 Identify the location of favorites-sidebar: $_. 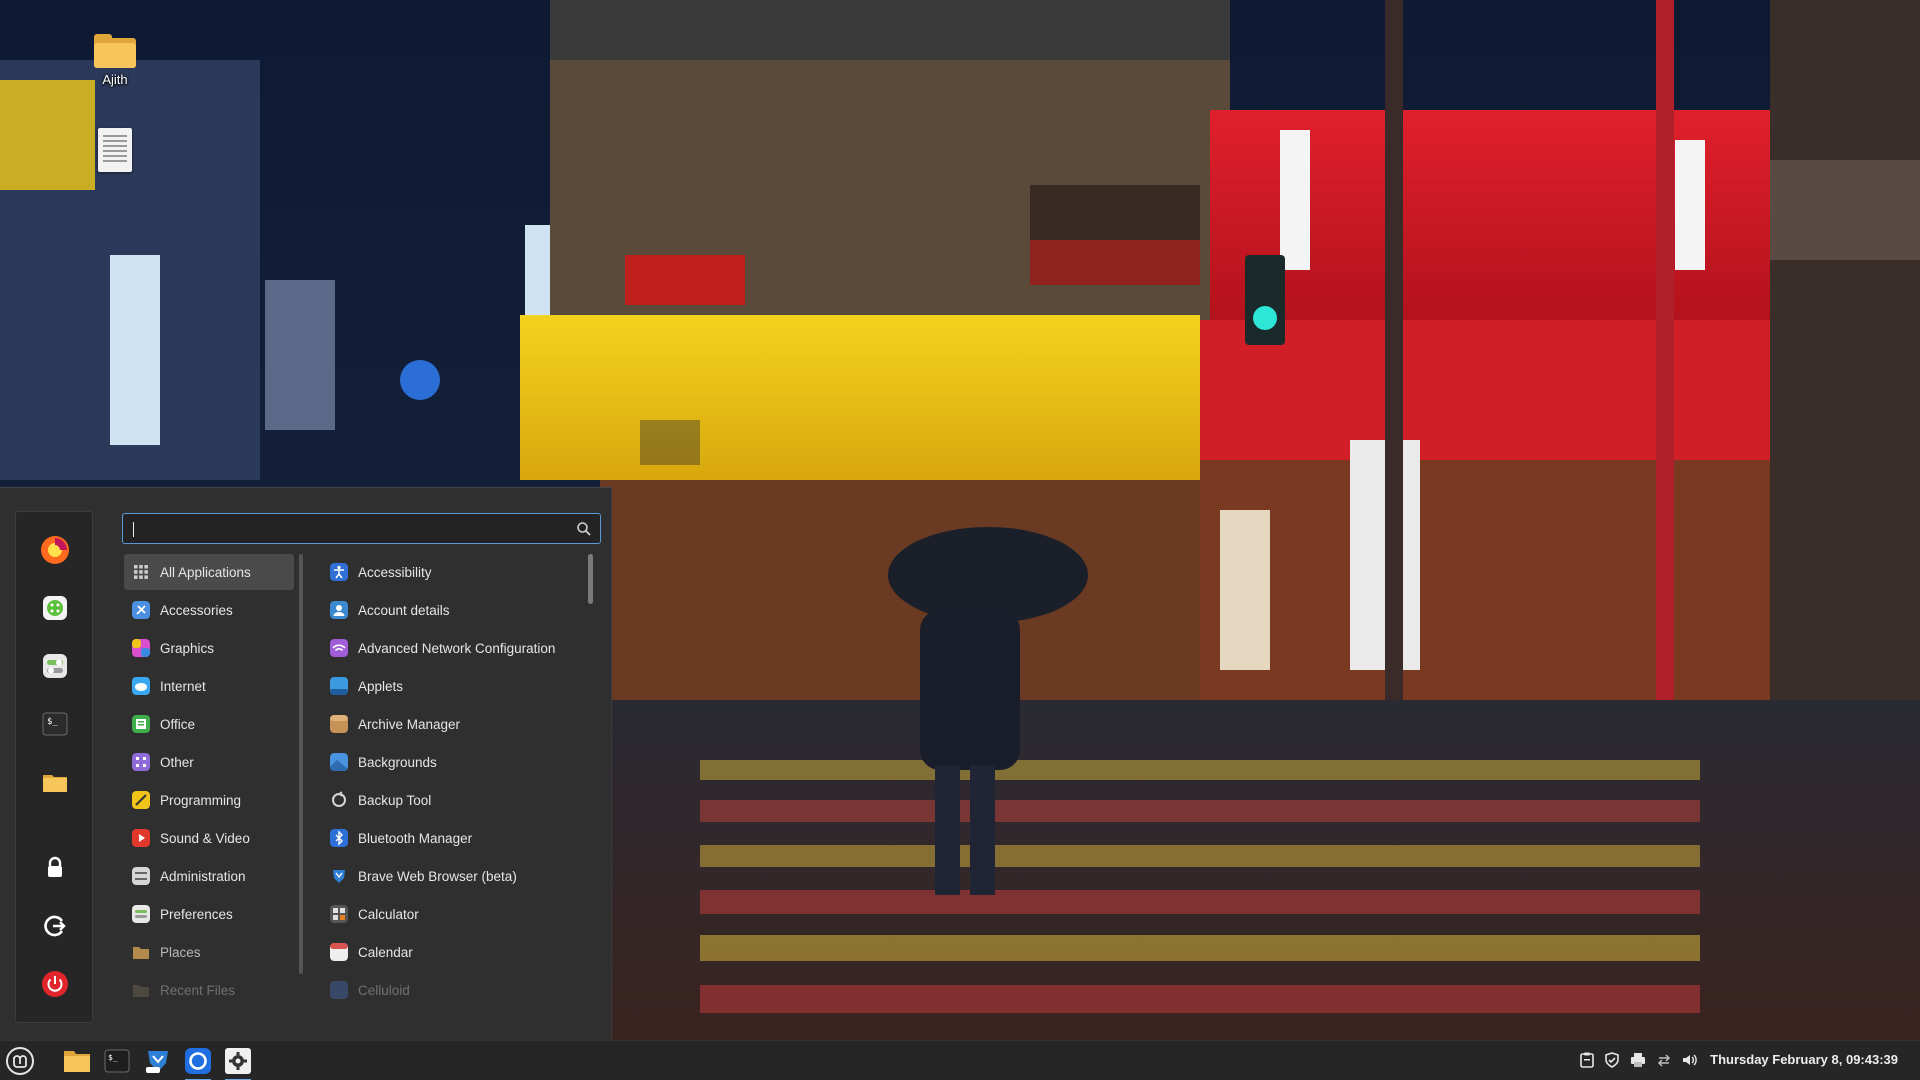
(54, 767).